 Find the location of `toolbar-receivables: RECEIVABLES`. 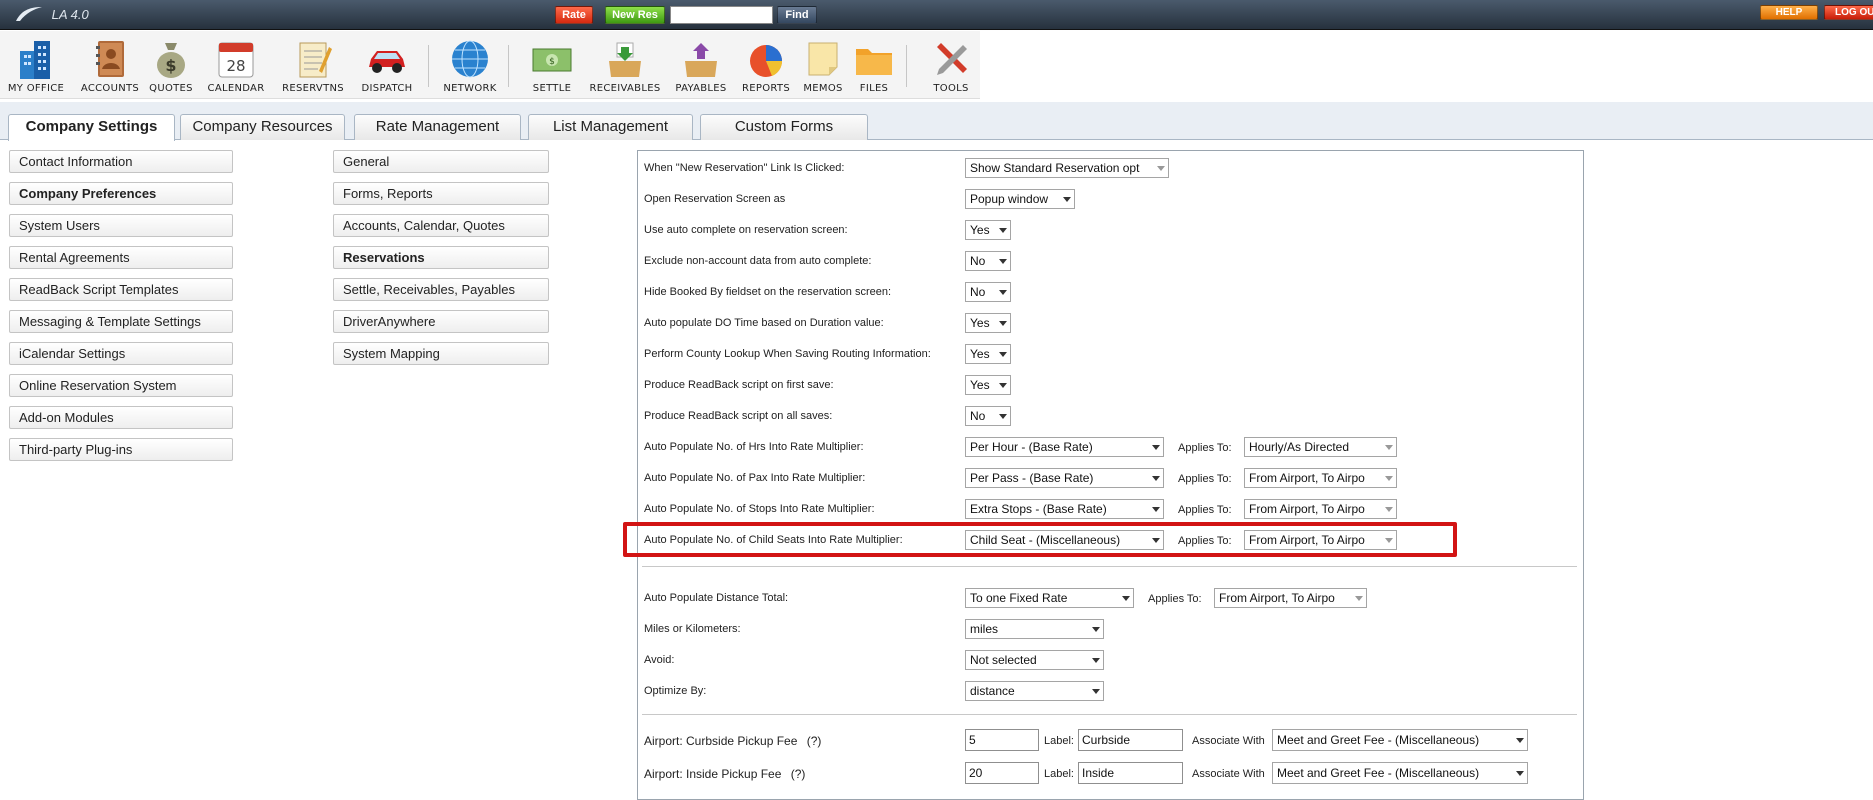

toolbar-receivables: RECEIVABLES is located at coordinates (625, 65).